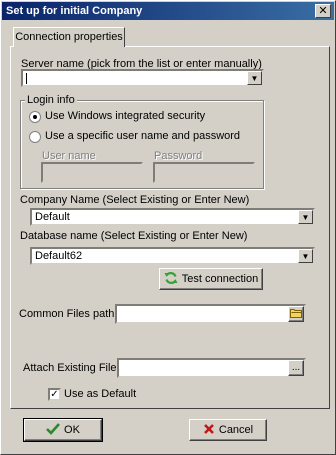  I want to click on password-field, so click(204, 172).